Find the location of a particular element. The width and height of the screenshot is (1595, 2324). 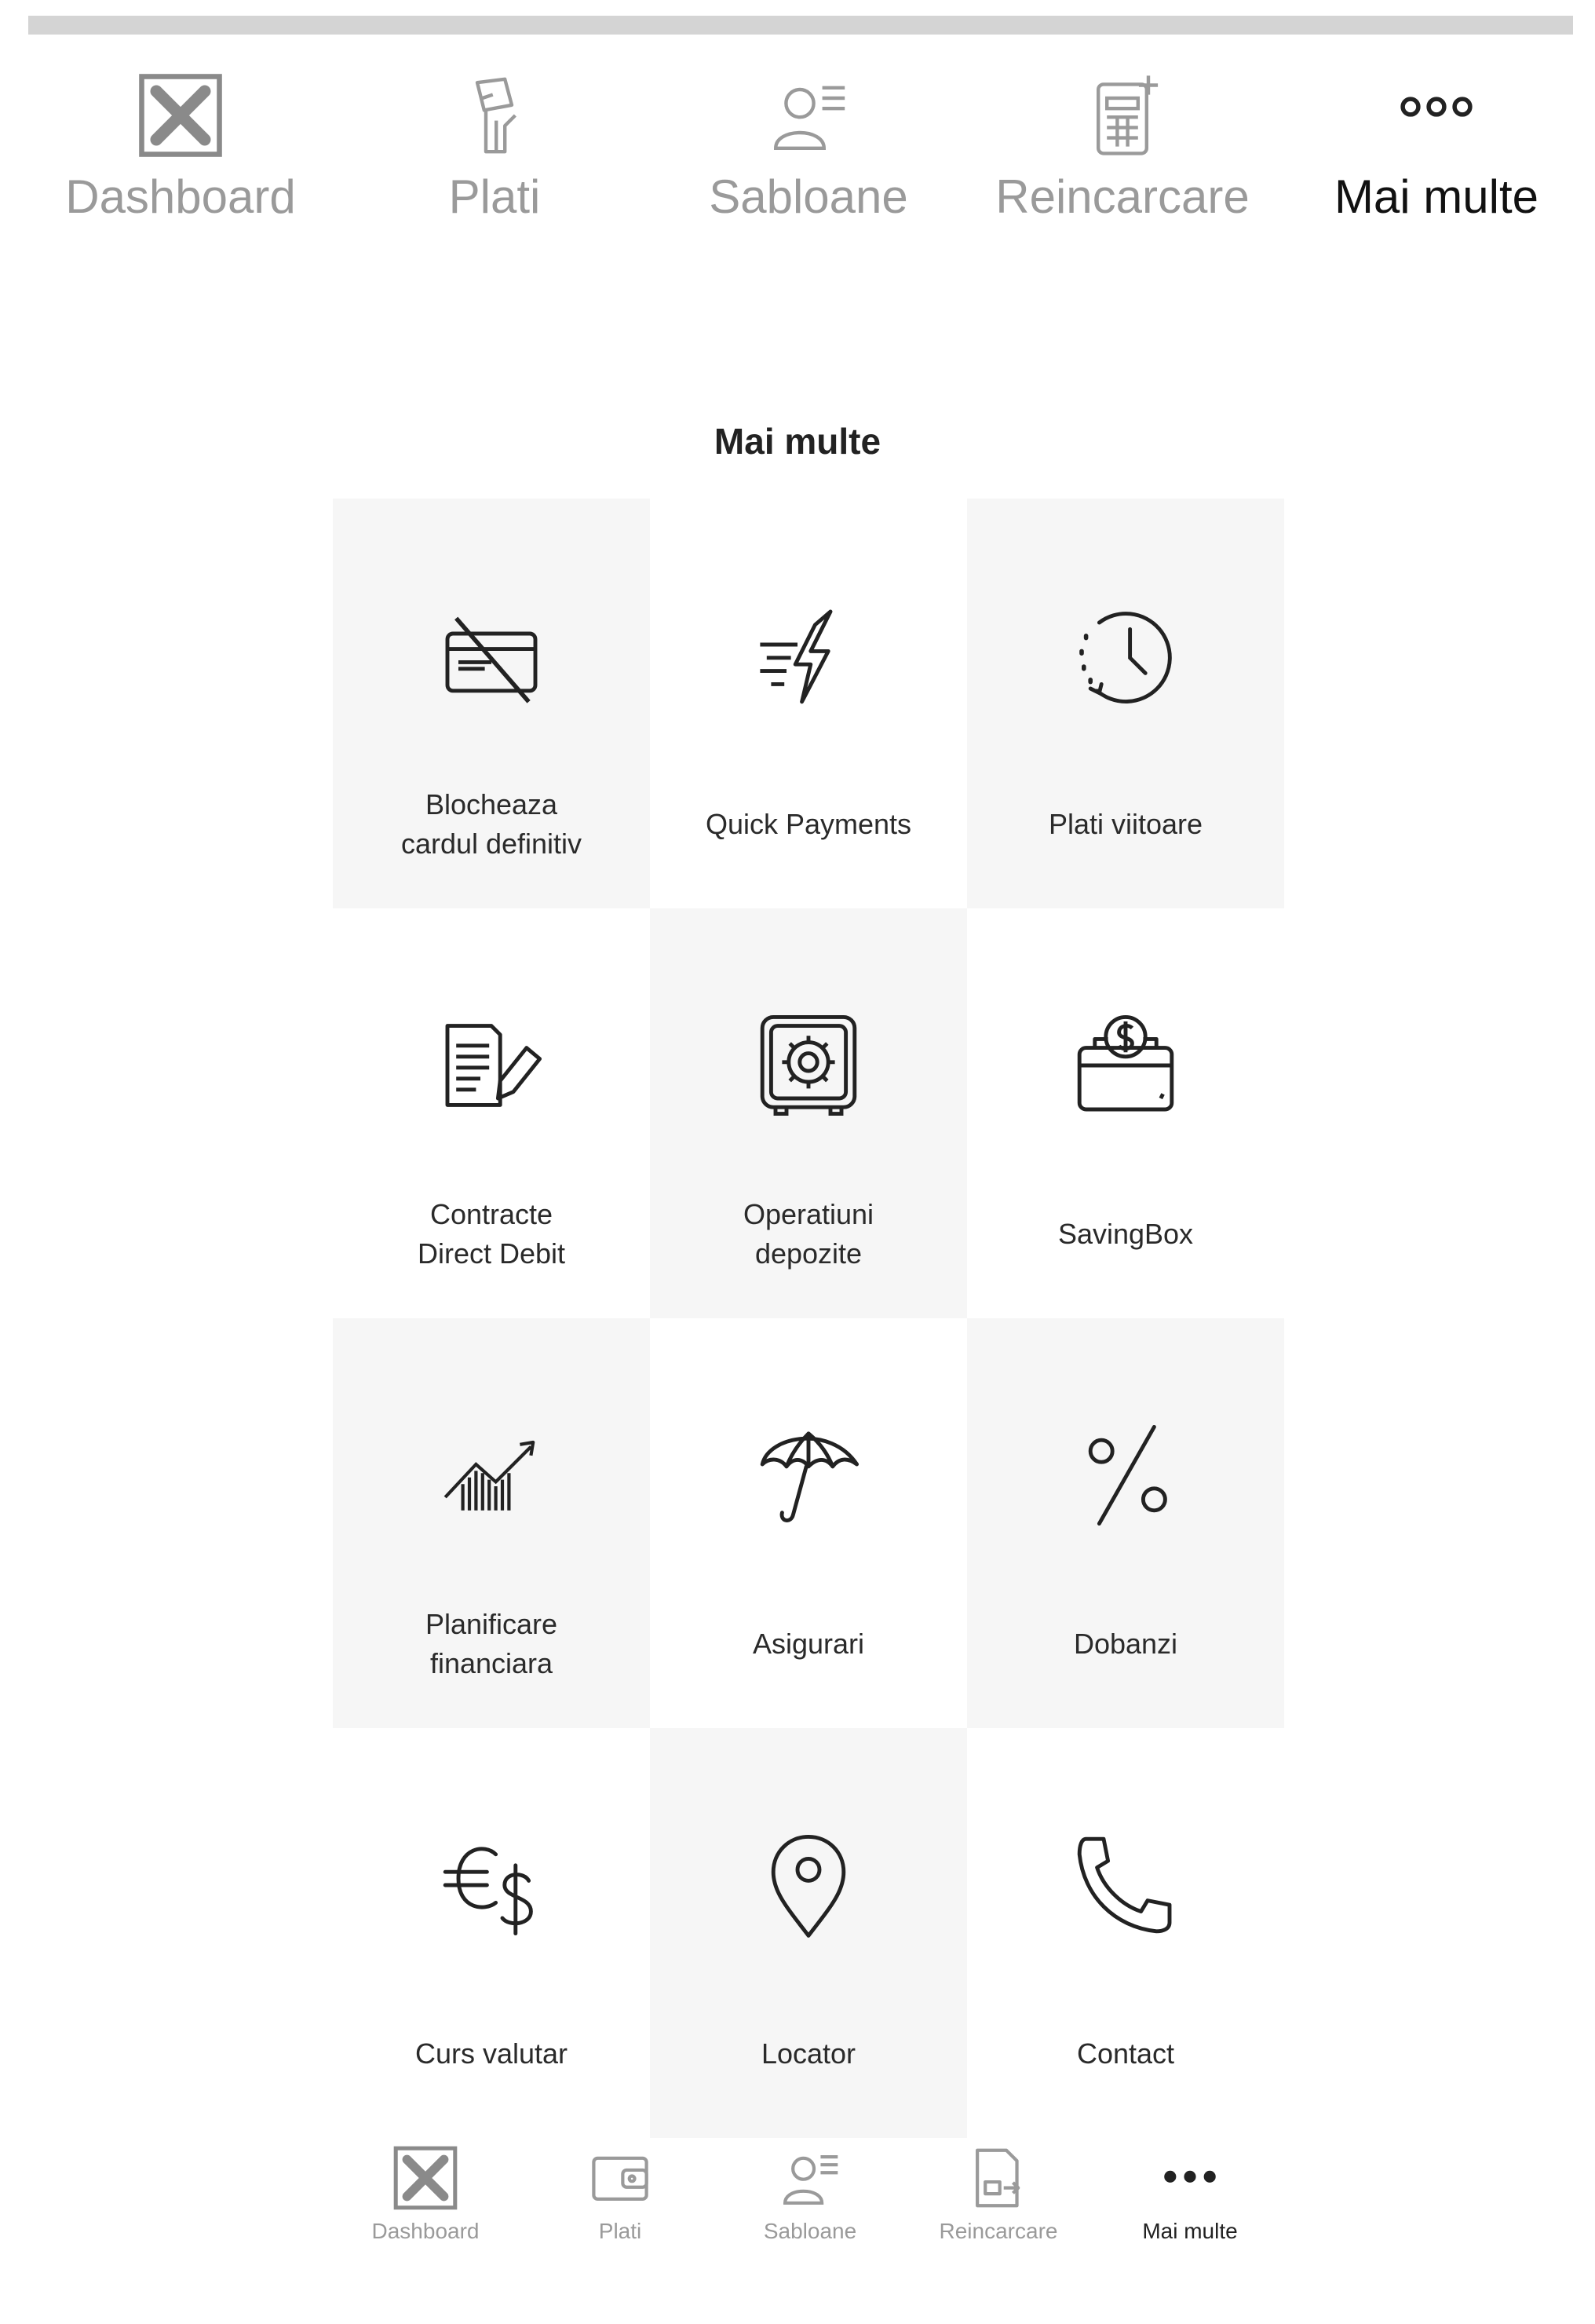

location-pin-icon is located at coordinates (808, 1886).